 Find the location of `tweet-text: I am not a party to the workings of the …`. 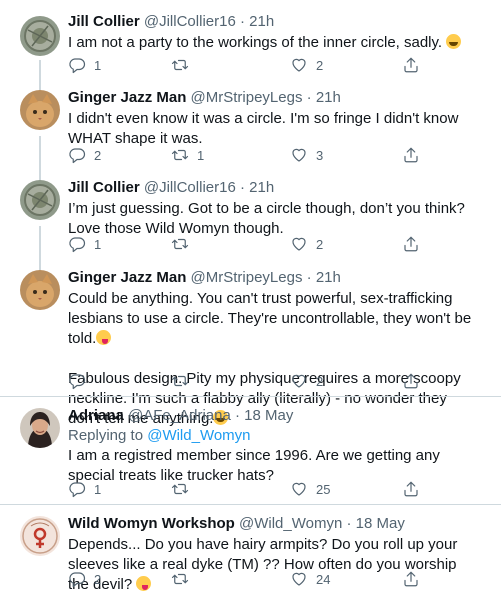

tweet-text: I am not a party to the workings of the … is located at coordinates (273, 43).